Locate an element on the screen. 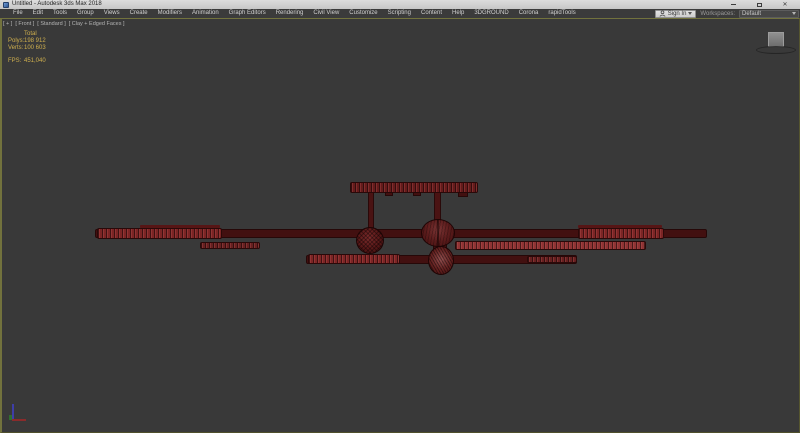 The image size is (800, 433). viewport-menu-shading: [ Clay + Edged Faces ] is located at coordinates (97, 24).